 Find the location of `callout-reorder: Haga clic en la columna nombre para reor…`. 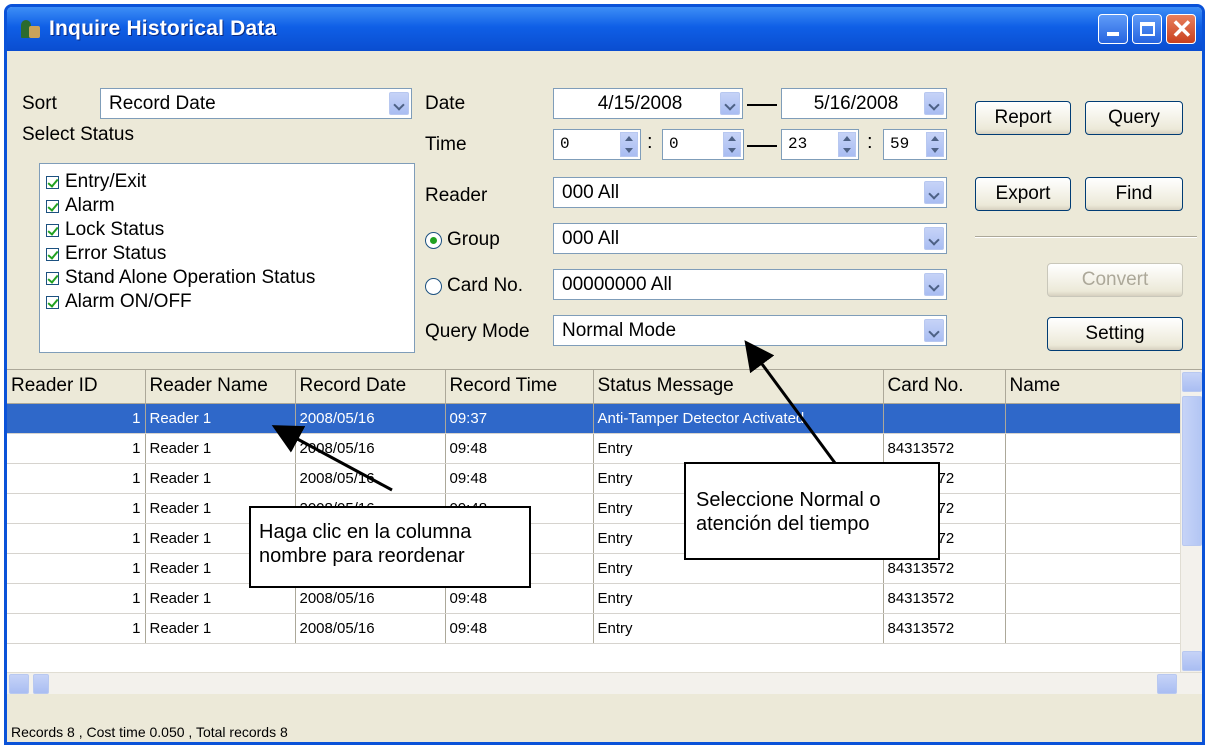

callout-reorder: Haga clic en la columna nombre para reor… is located at coordinates (390, 547).